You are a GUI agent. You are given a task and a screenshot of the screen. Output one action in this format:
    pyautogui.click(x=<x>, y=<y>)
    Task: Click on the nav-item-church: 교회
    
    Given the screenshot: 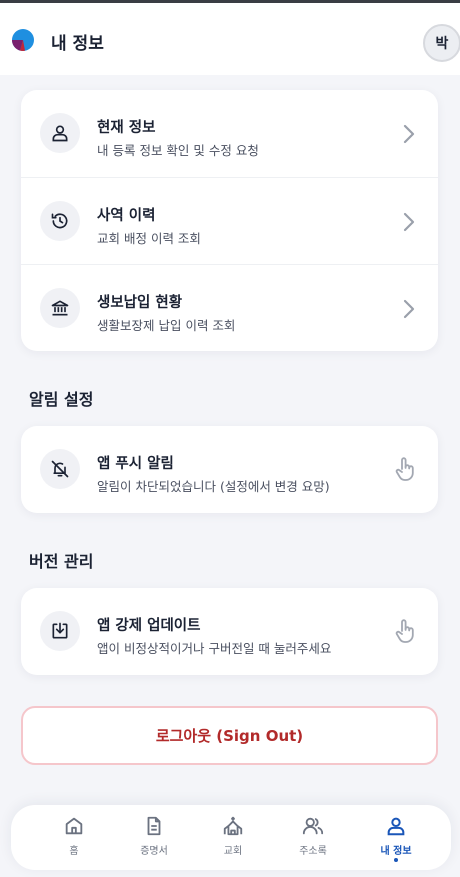 What is the action you would take?
    pyautogui.click(x=233, y=840)
    